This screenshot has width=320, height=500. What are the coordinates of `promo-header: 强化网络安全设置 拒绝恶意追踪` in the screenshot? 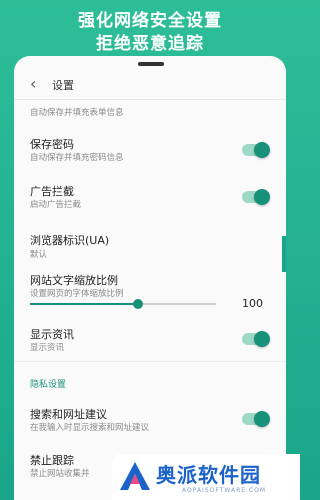 It's located at (150, 30).